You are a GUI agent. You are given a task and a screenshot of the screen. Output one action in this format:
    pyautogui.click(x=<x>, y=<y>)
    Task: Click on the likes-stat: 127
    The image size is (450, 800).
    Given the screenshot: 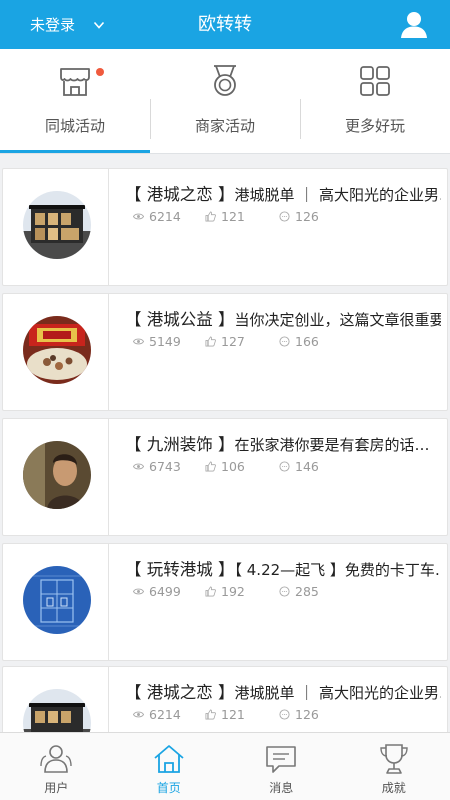 What is the action you would take?
    pyautogui.click(x=242, y=341)
    